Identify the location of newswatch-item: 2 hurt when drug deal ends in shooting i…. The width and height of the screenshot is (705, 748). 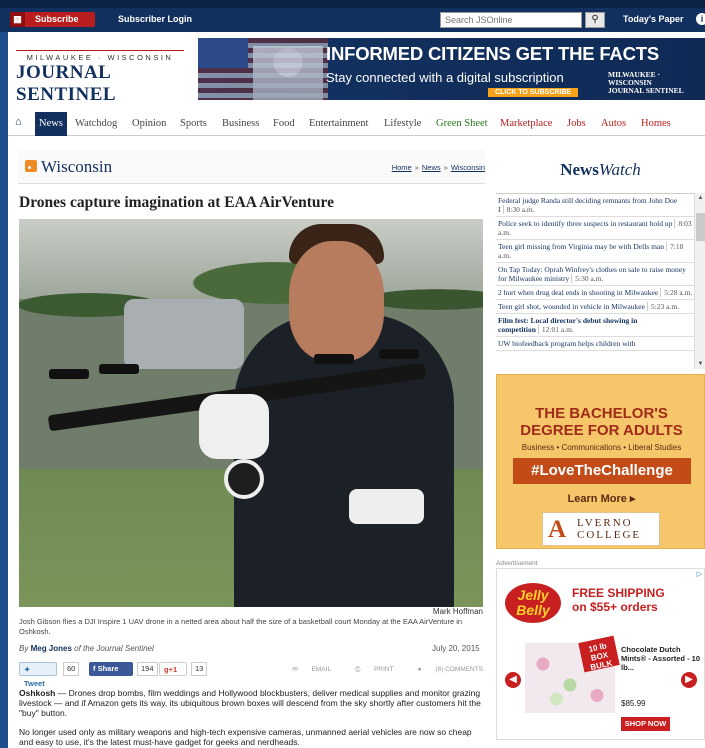
(595, 293).